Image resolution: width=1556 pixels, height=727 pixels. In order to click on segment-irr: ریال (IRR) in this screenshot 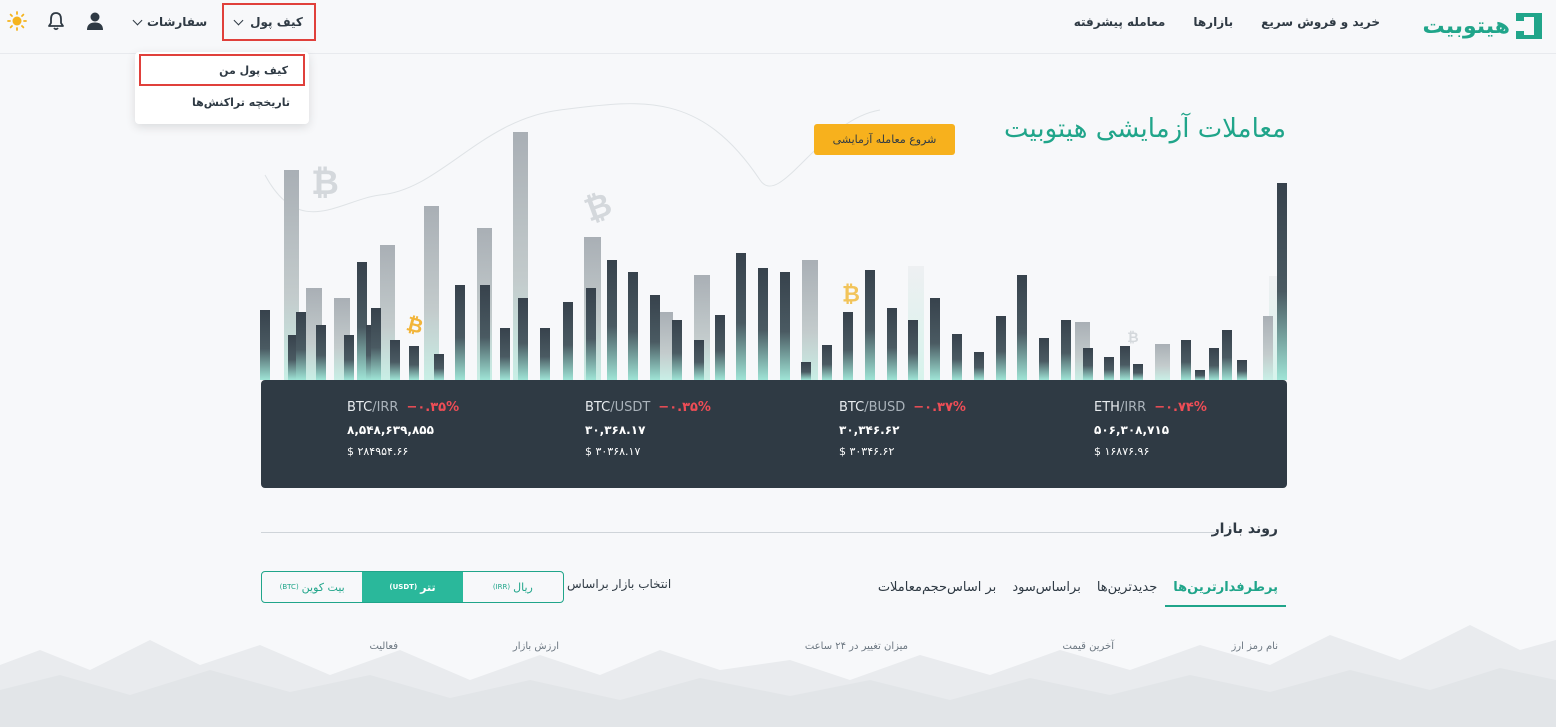, I will do `click(513, 587)`.